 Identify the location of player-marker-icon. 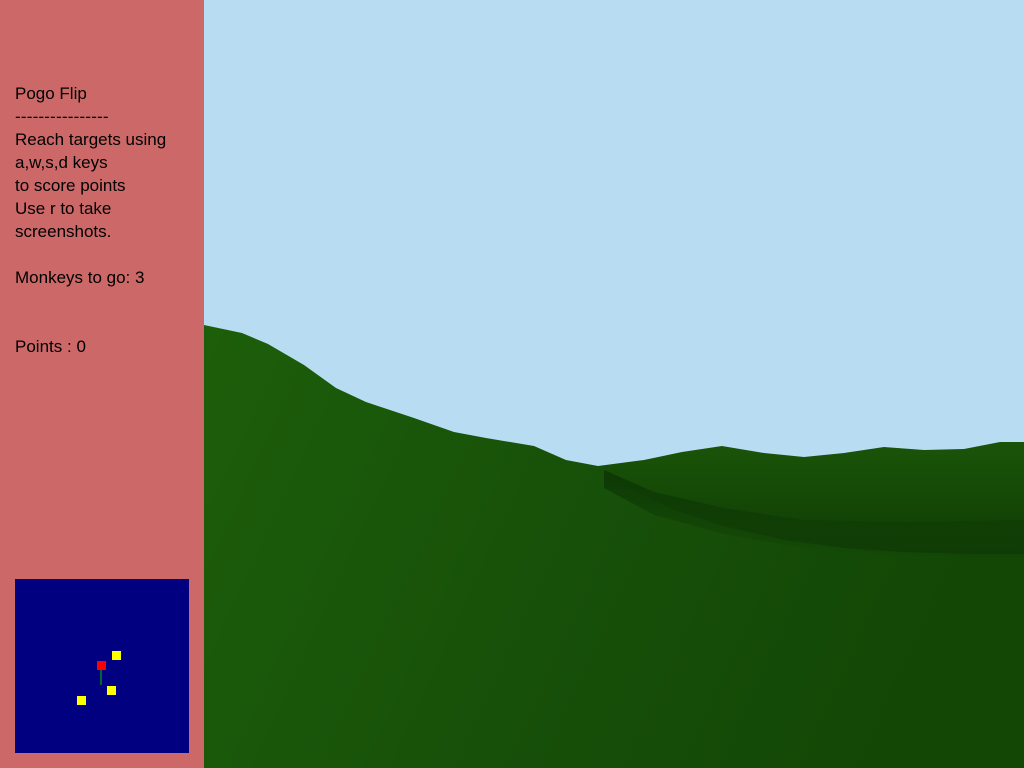
(101, 665).